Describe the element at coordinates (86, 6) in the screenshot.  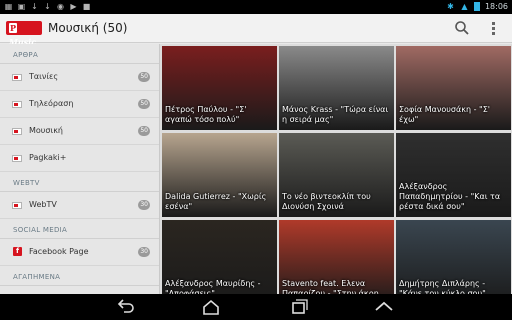
I see `app-icon: ■` at that location.